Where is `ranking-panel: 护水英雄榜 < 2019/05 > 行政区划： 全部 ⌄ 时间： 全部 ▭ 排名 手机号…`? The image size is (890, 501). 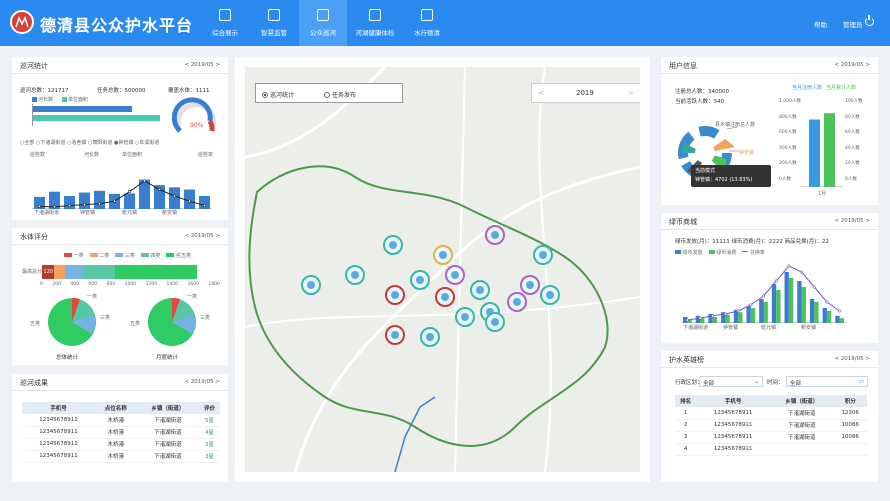
ranking-panel: 护水英雄榜 < 2019/05 > 行政区划： 全部 ⌄ 时间： 全部 ▭ 排名 手机号… is located at coordinates (769, 416).